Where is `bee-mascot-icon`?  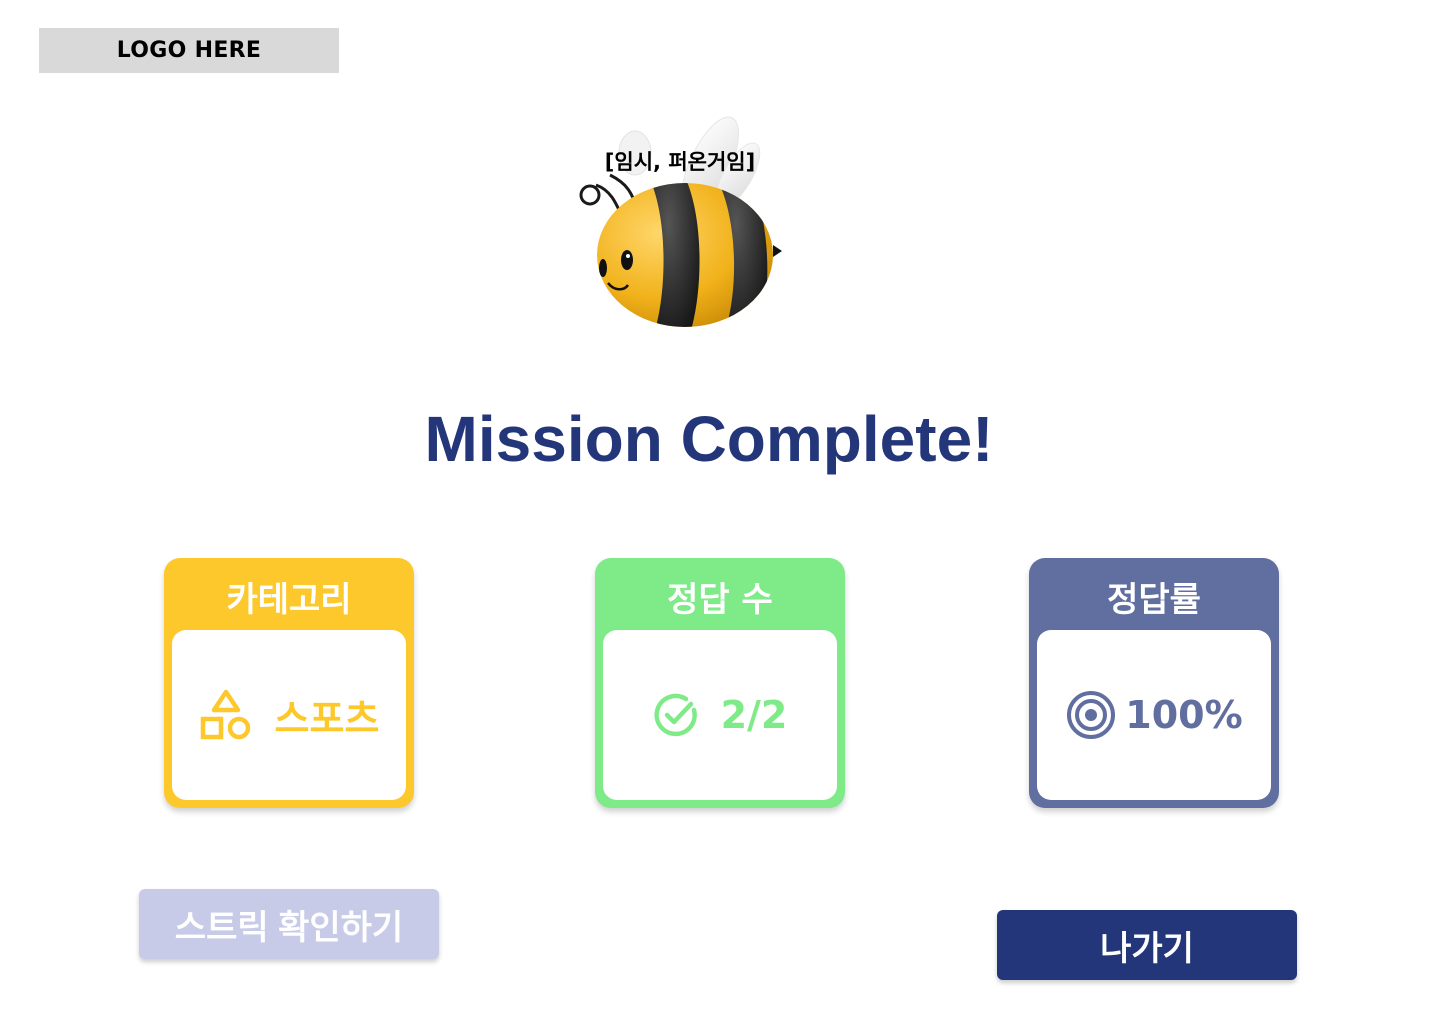
bee-mascot-icon is located at coordinates (680, 221).